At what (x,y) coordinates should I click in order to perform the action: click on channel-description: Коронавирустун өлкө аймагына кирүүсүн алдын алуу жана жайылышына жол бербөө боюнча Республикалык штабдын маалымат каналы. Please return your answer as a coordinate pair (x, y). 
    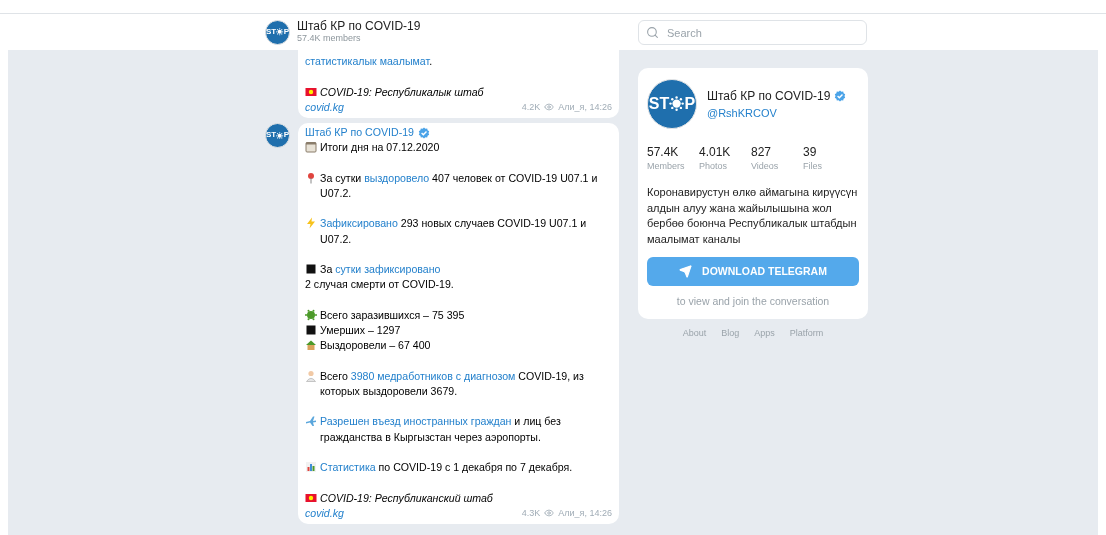
    Looking at the image, I should click on (753, 216).